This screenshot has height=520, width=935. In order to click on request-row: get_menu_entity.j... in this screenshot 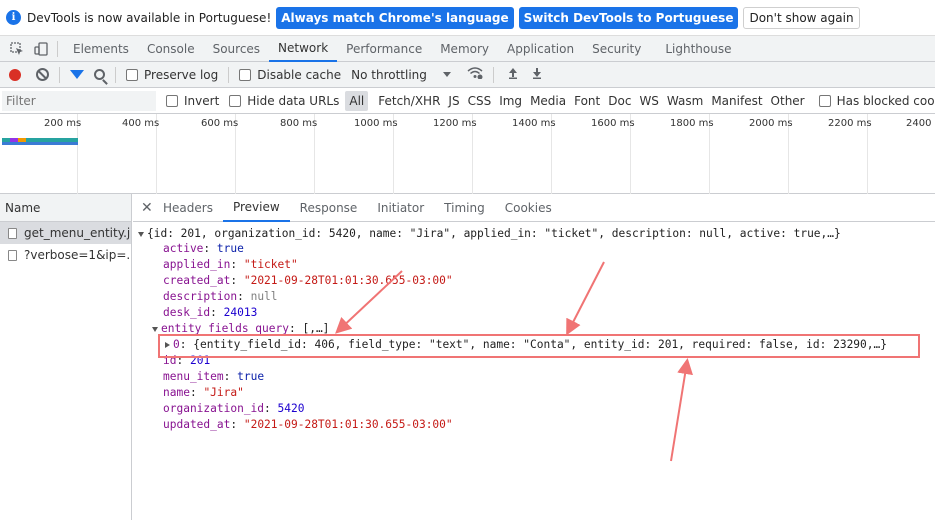, I will do `click(65, 233)`.